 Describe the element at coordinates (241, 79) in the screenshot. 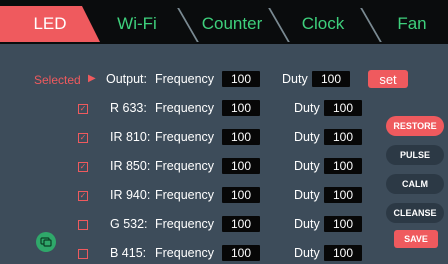

I see `output-frequency-value: 100` at that location.